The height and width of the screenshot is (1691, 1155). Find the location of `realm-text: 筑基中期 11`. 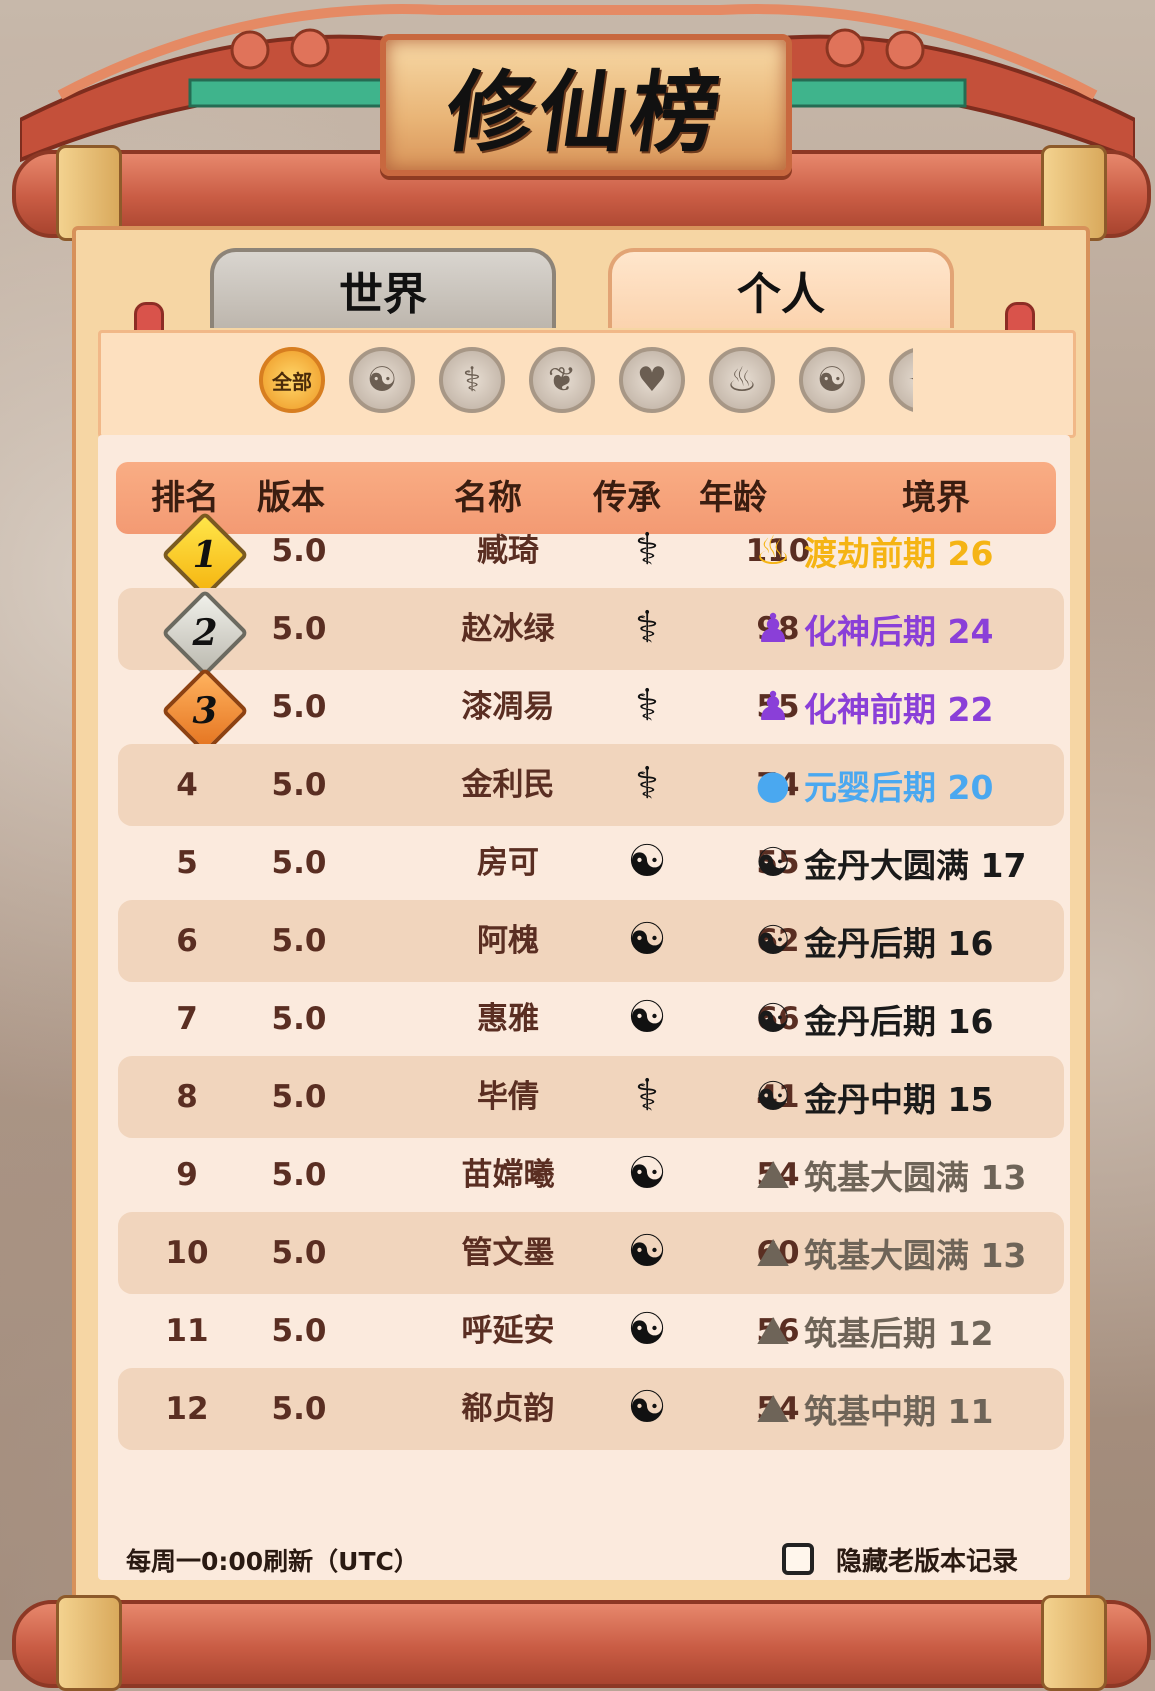

realm-text: 筑基中期 11 is located at coordinates (899, 1411).